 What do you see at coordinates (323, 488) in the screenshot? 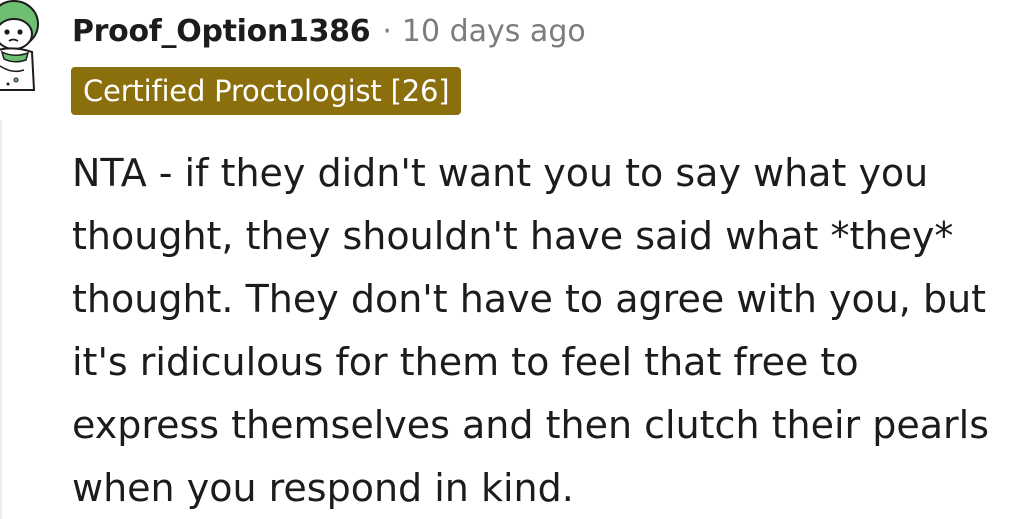
I see `comment-body-line: when you respond in kind.` at bounding box center [323, 488].